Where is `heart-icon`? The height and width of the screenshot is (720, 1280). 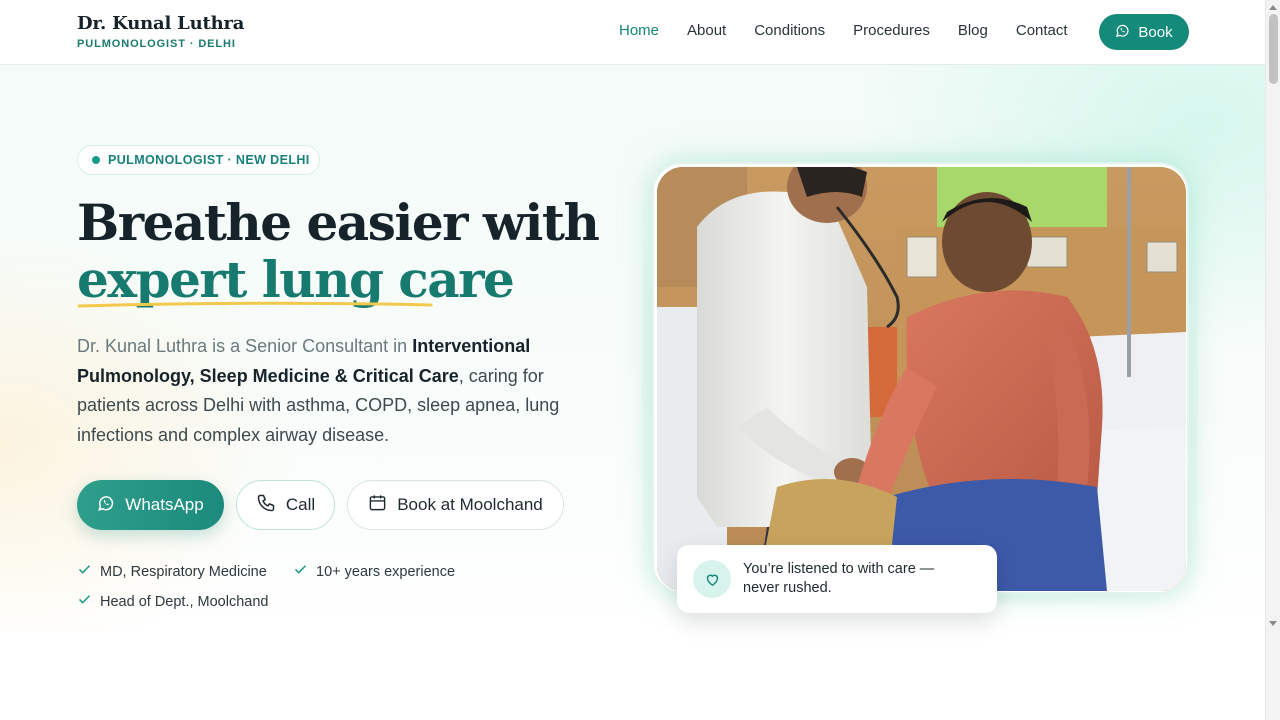 heart-icon is located at coordinates (712, 579).